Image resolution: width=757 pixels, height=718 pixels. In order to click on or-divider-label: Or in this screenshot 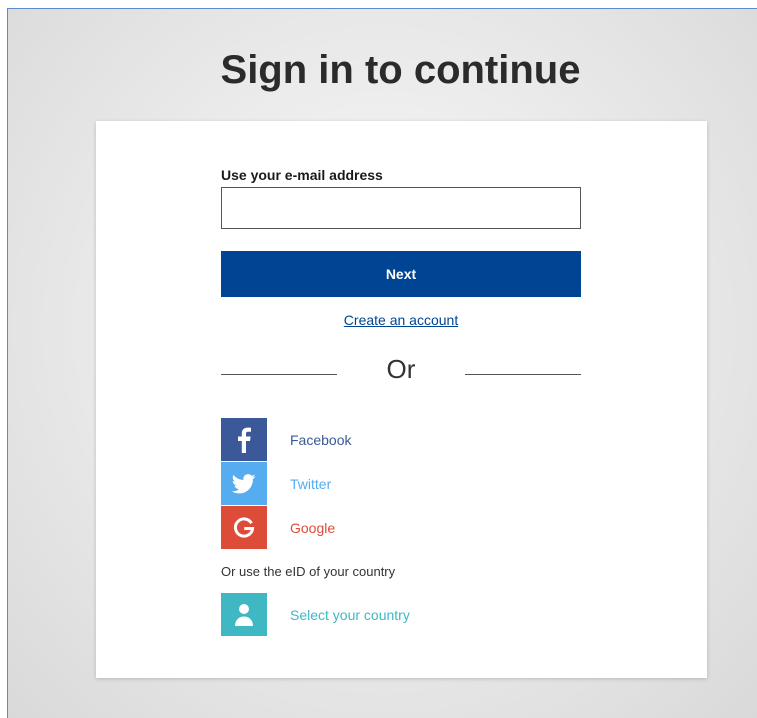, I will do `click(401, 369)`.